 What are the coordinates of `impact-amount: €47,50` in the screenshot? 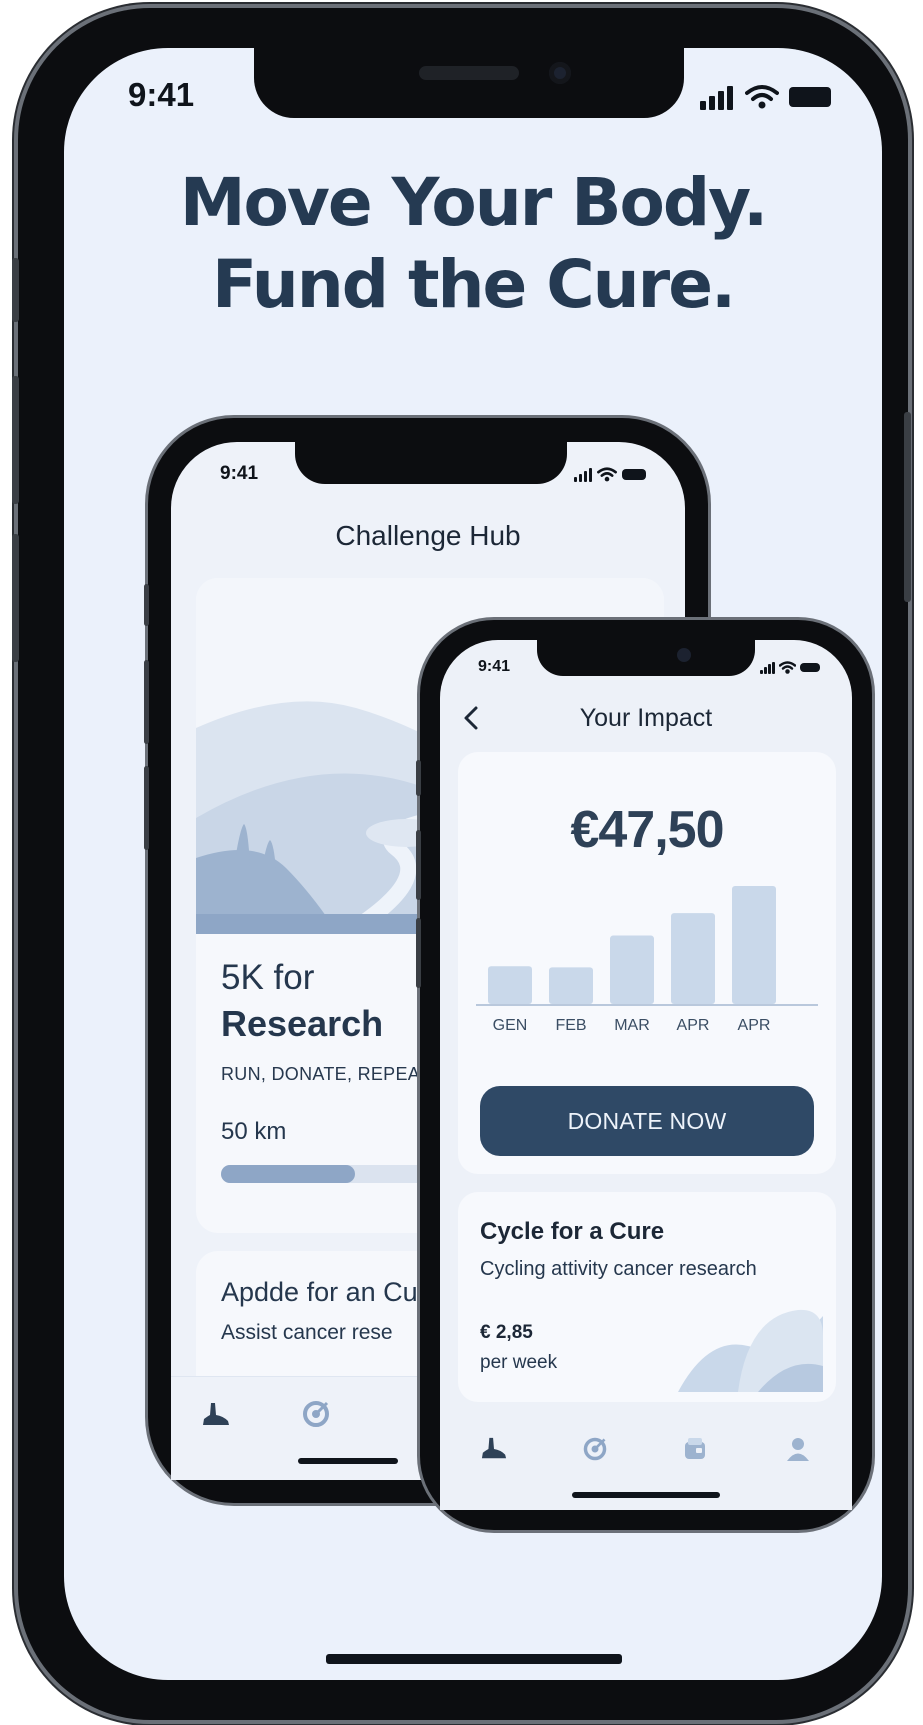 It's located at (647, 830).